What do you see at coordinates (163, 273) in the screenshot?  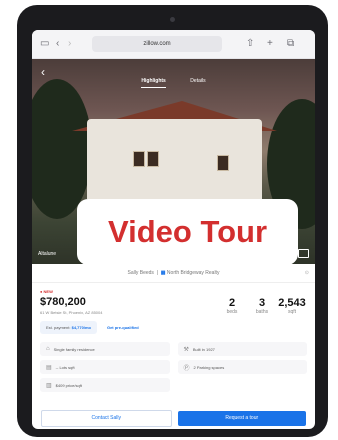 I see `brokerage-logo-icon: ▦` at bounding box center [163, 273].